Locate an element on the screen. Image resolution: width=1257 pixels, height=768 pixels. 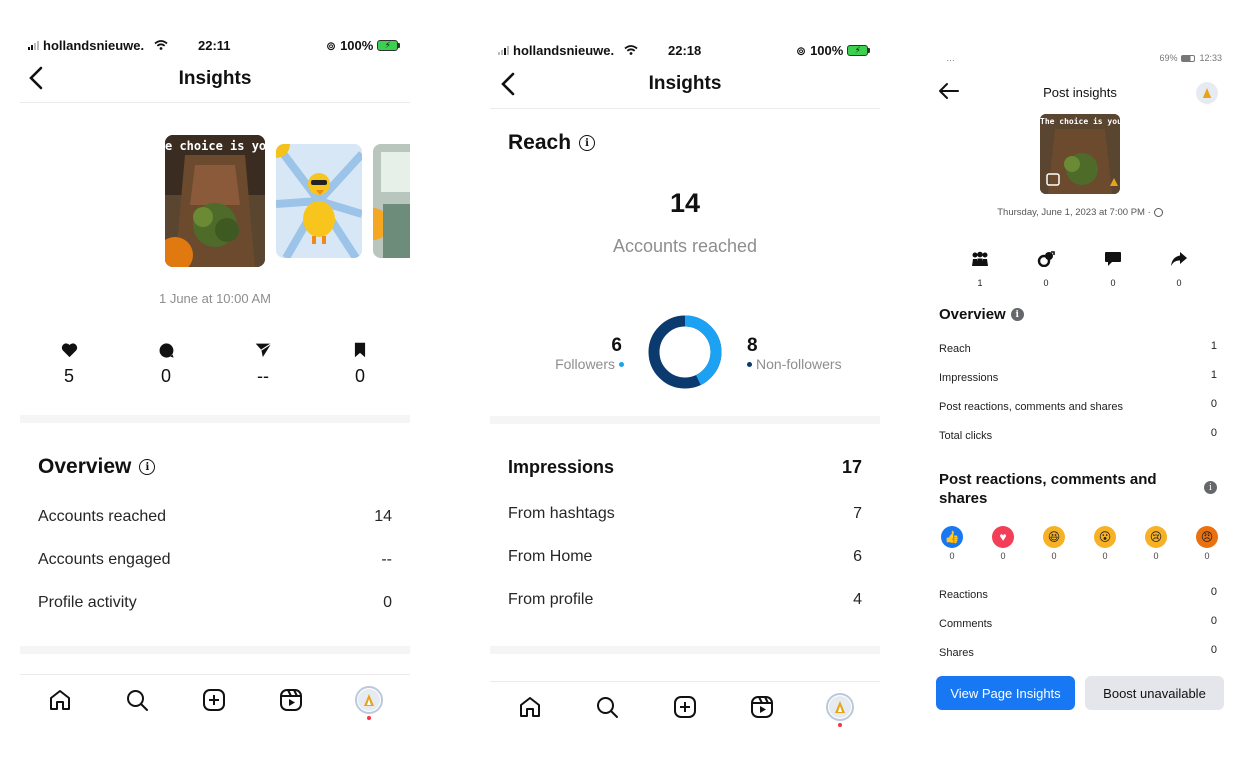
love-reaction-icon: ♥ is located at coordinates (1003, 537).